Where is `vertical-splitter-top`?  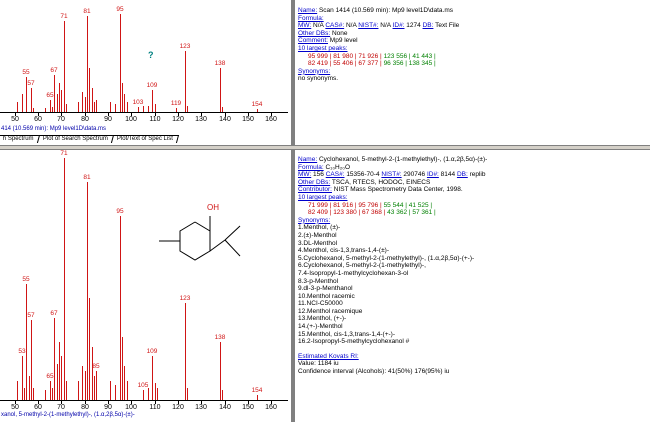
vertical-splitter-top is located at coordinates (293, 72).